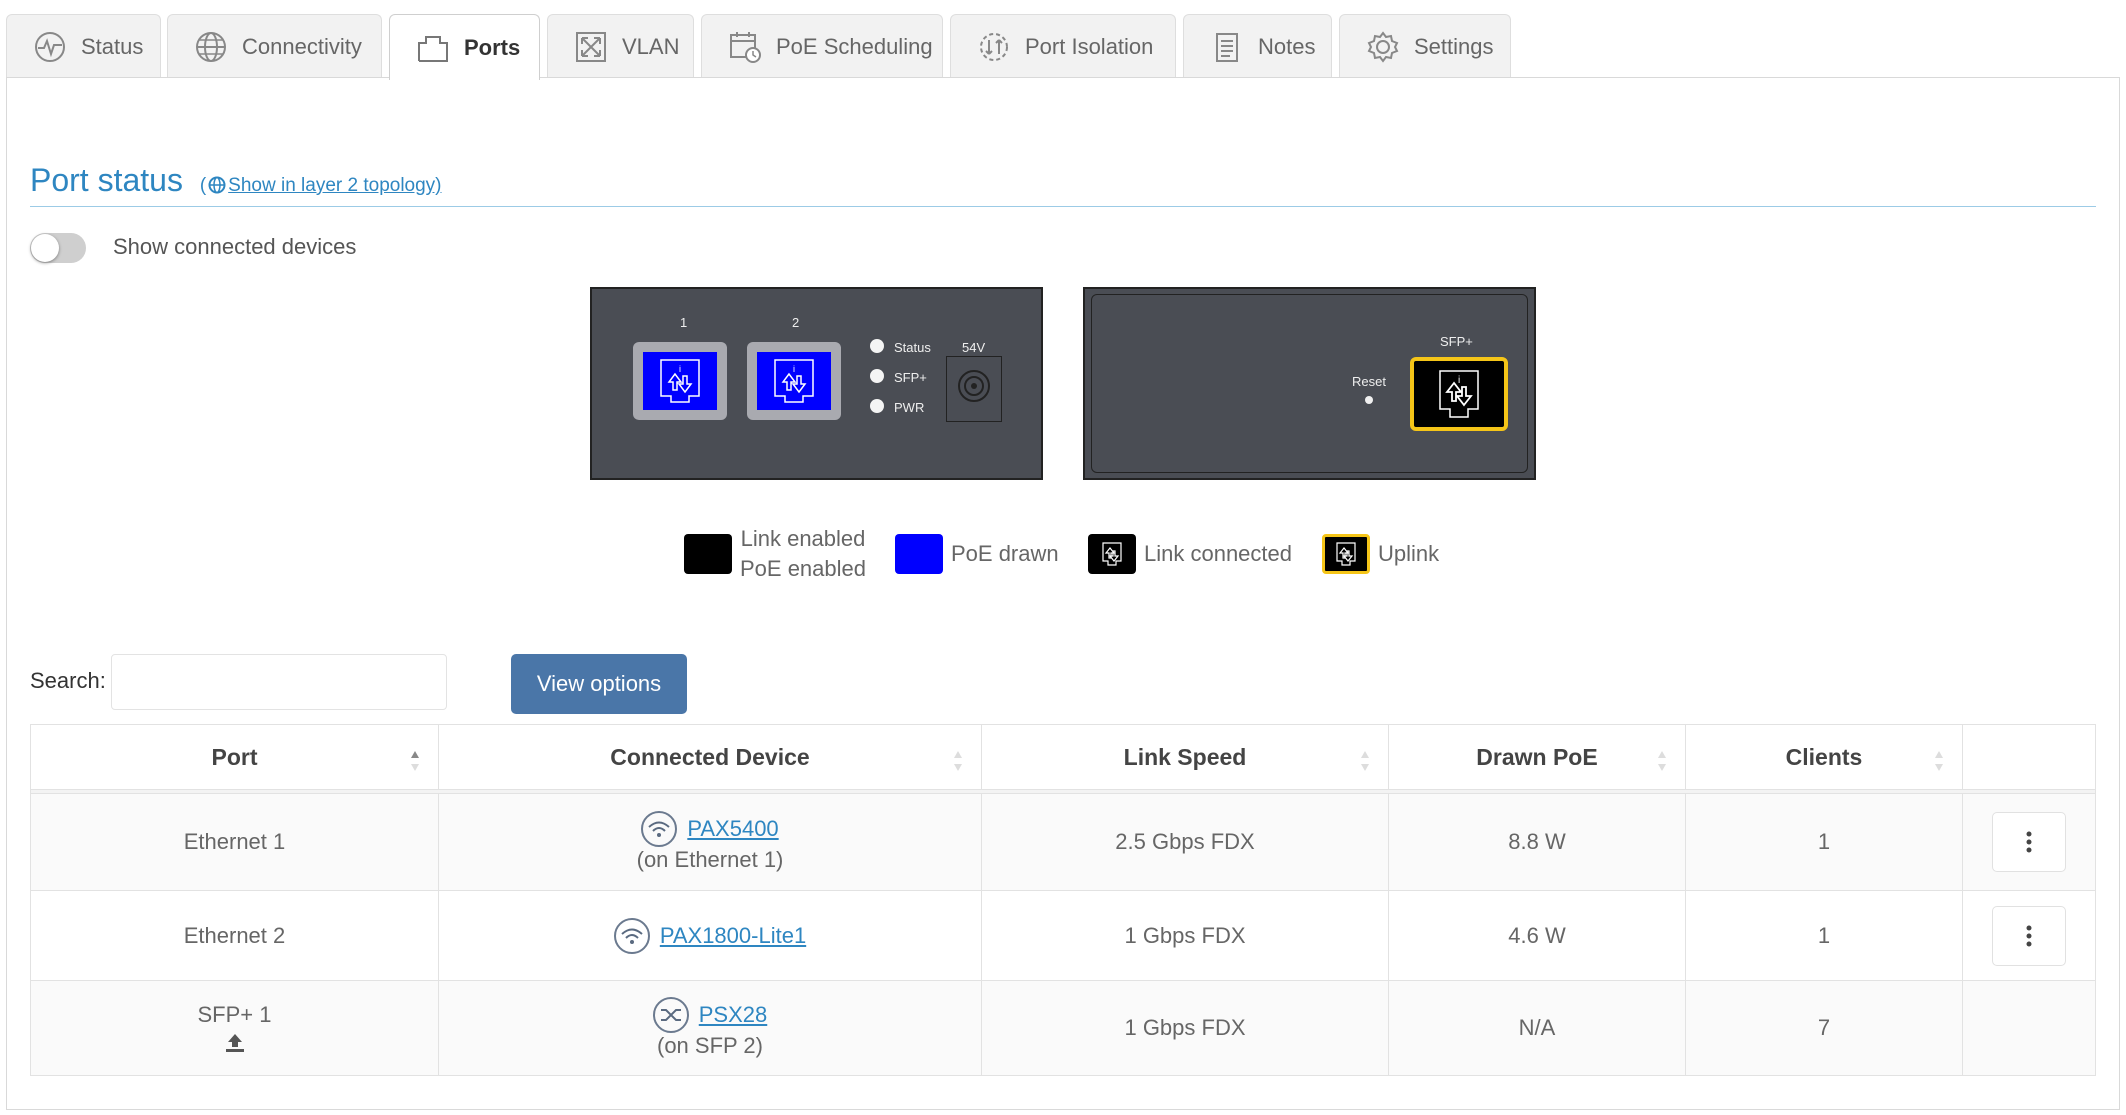  What do you see at coordinates (50, 46) in the screenshot?
I see `activity-icon` at bounding box center [50, 46].